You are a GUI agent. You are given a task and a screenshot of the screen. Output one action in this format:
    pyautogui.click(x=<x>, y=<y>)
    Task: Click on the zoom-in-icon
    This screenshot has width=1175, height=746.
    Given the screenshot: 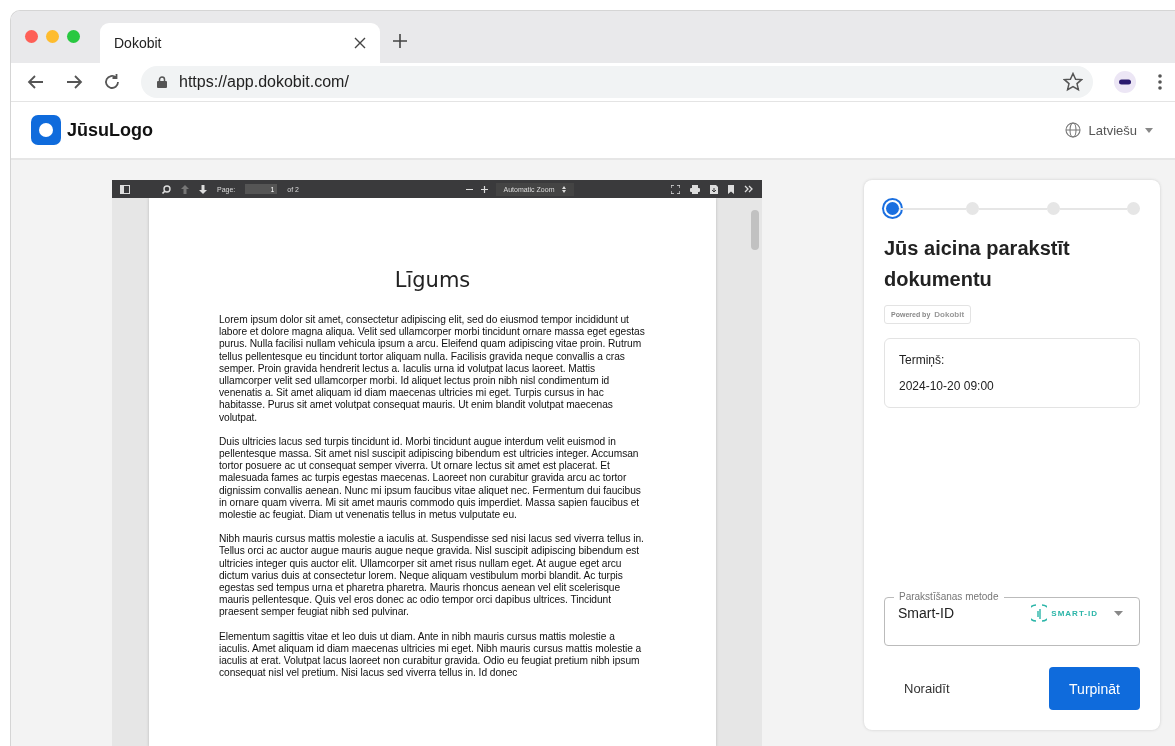 What is the action you would take?
    pyautogui.click(x=484, y=189)
    